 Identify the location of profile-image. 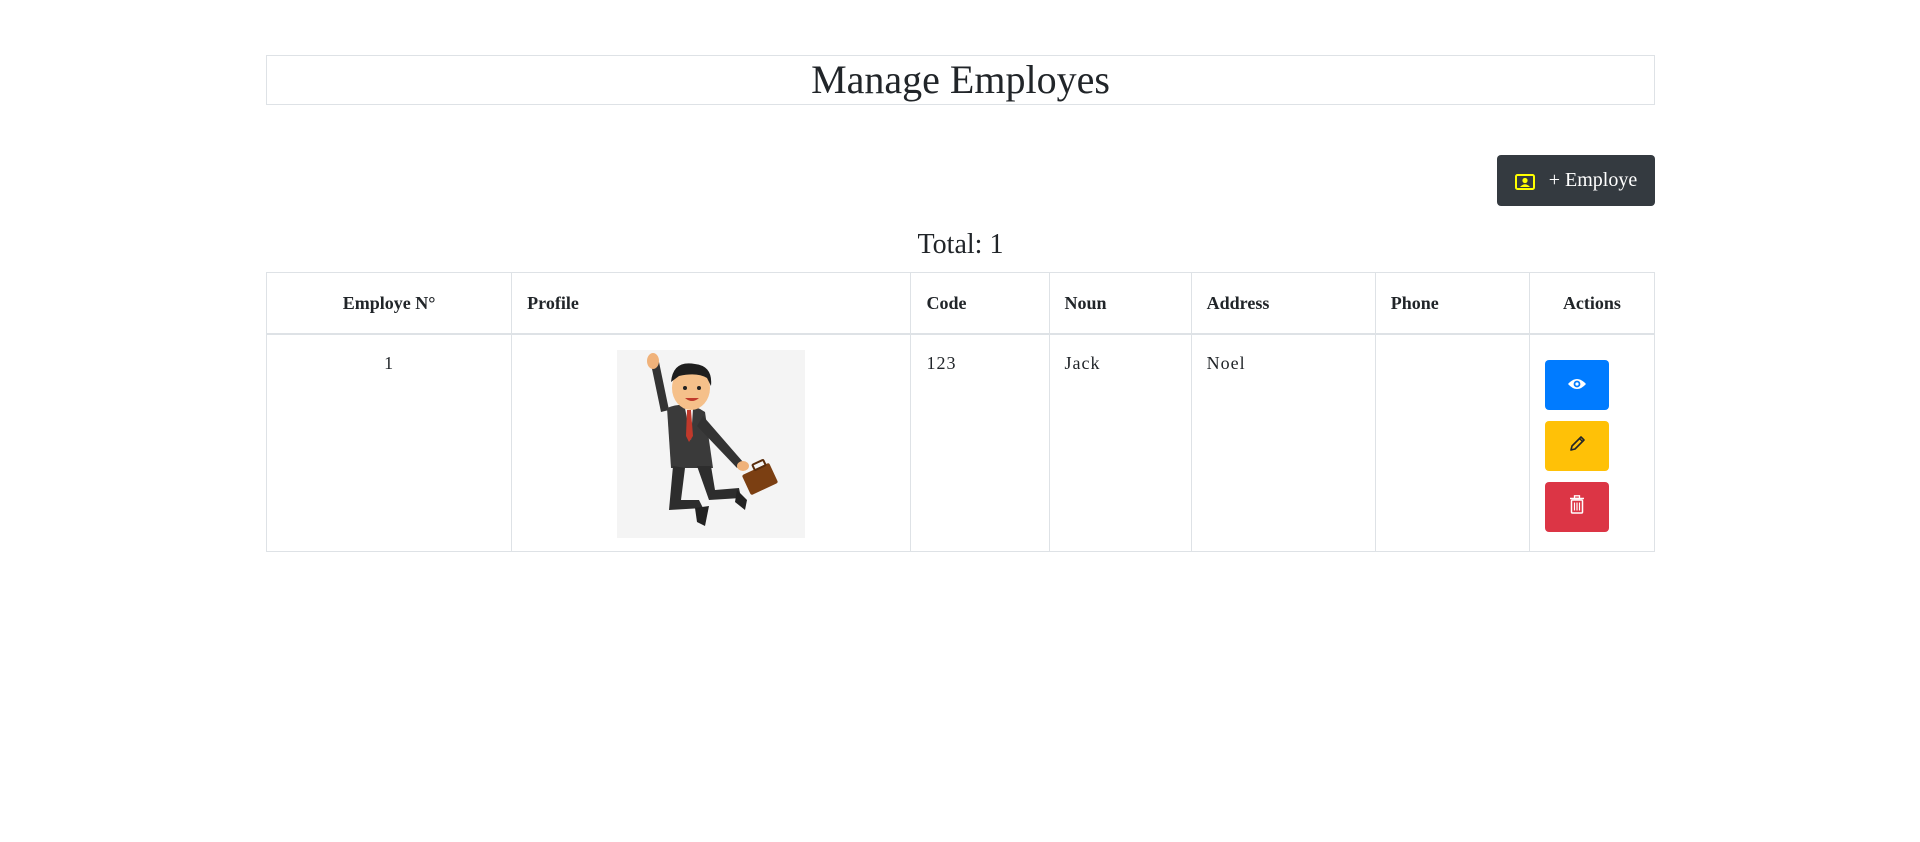
(711, 444).